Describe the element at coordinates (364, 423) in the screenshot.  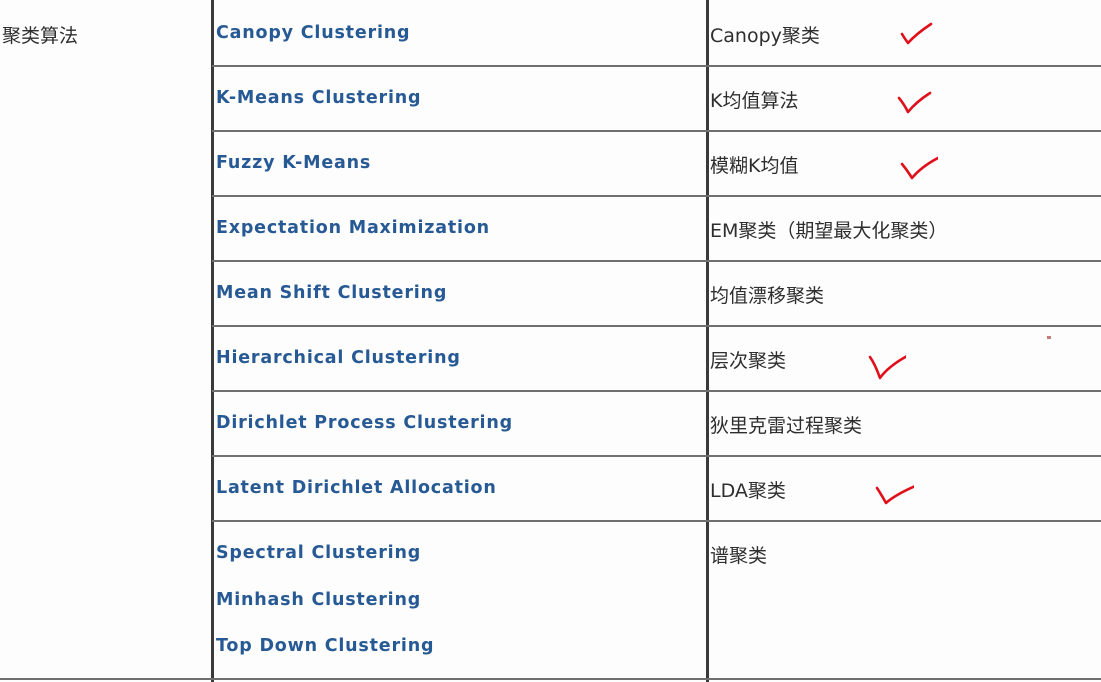
I see `algorithm-name-en: Dirichlet Process Clustering` at that location.